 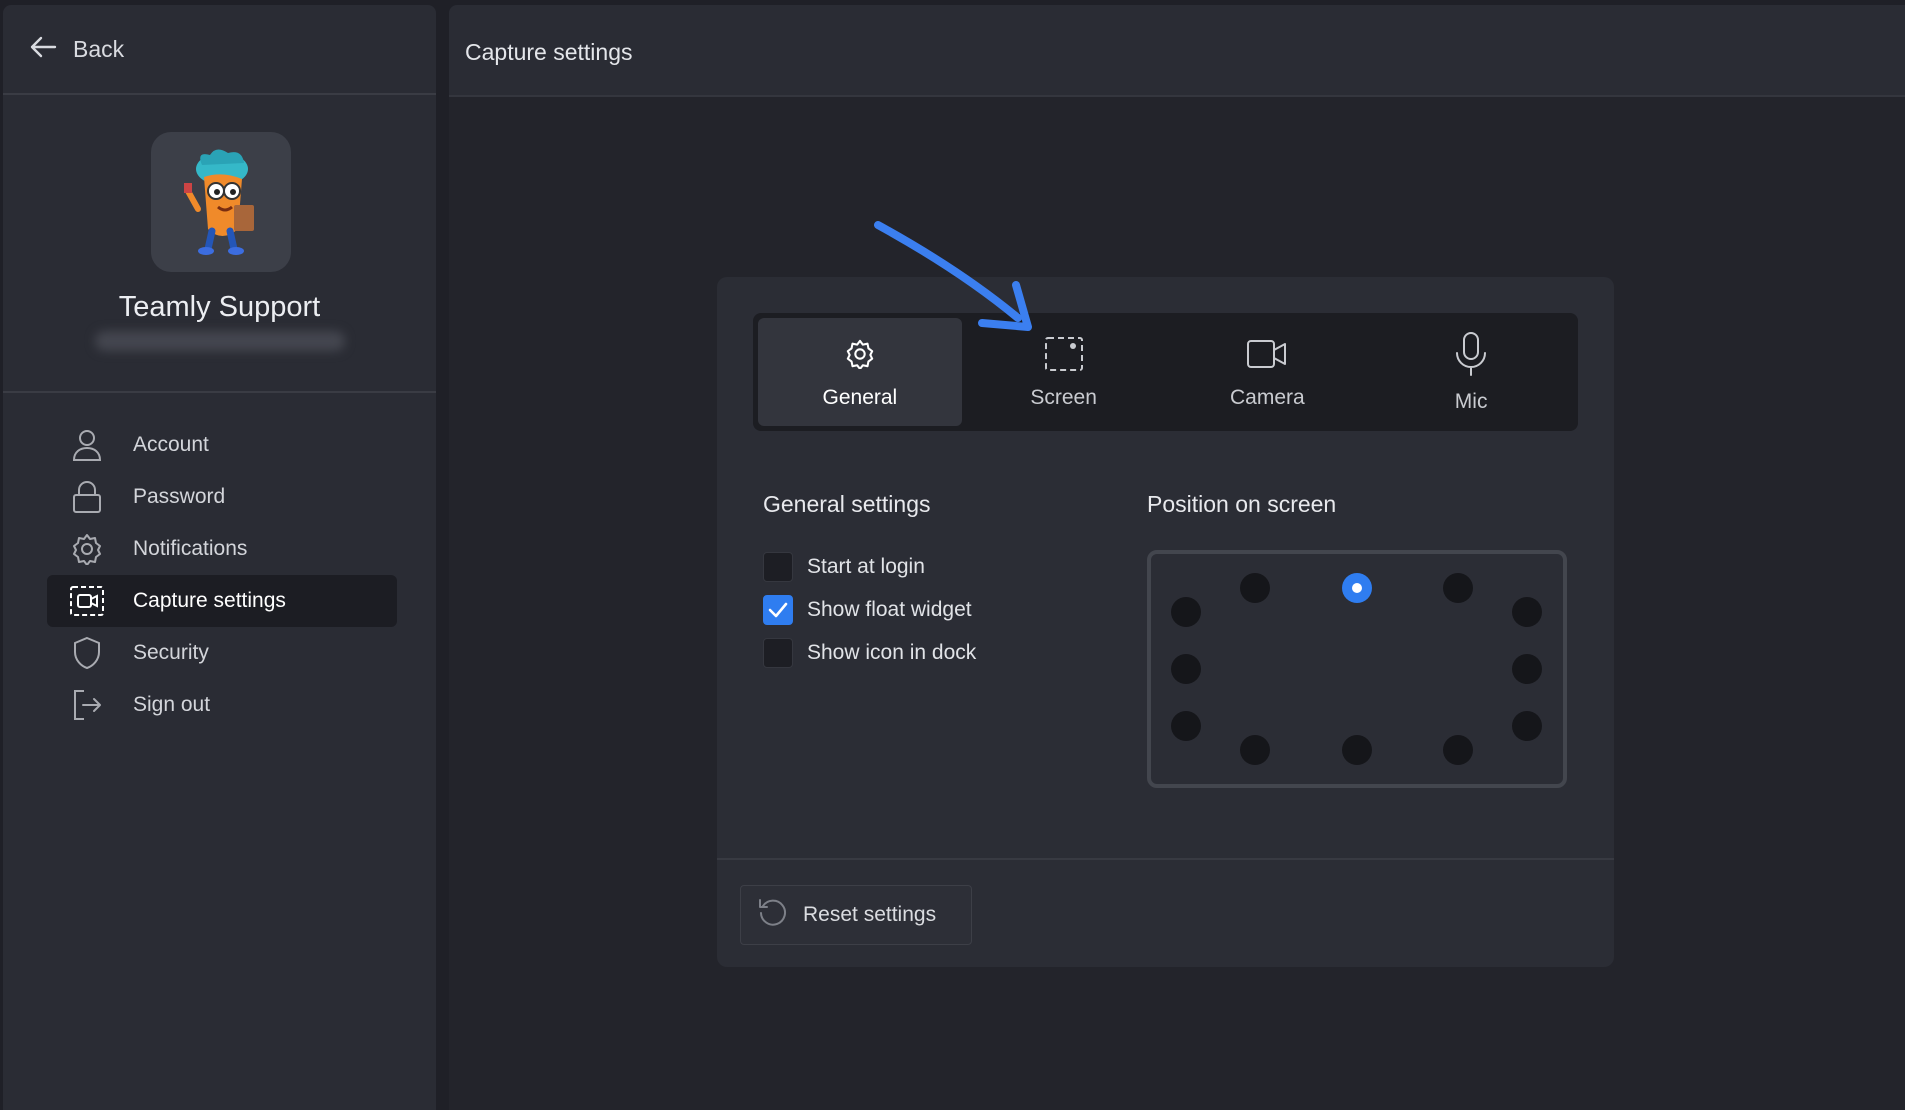 I want to click on position-left-middle, so click(x=1186, y=669).